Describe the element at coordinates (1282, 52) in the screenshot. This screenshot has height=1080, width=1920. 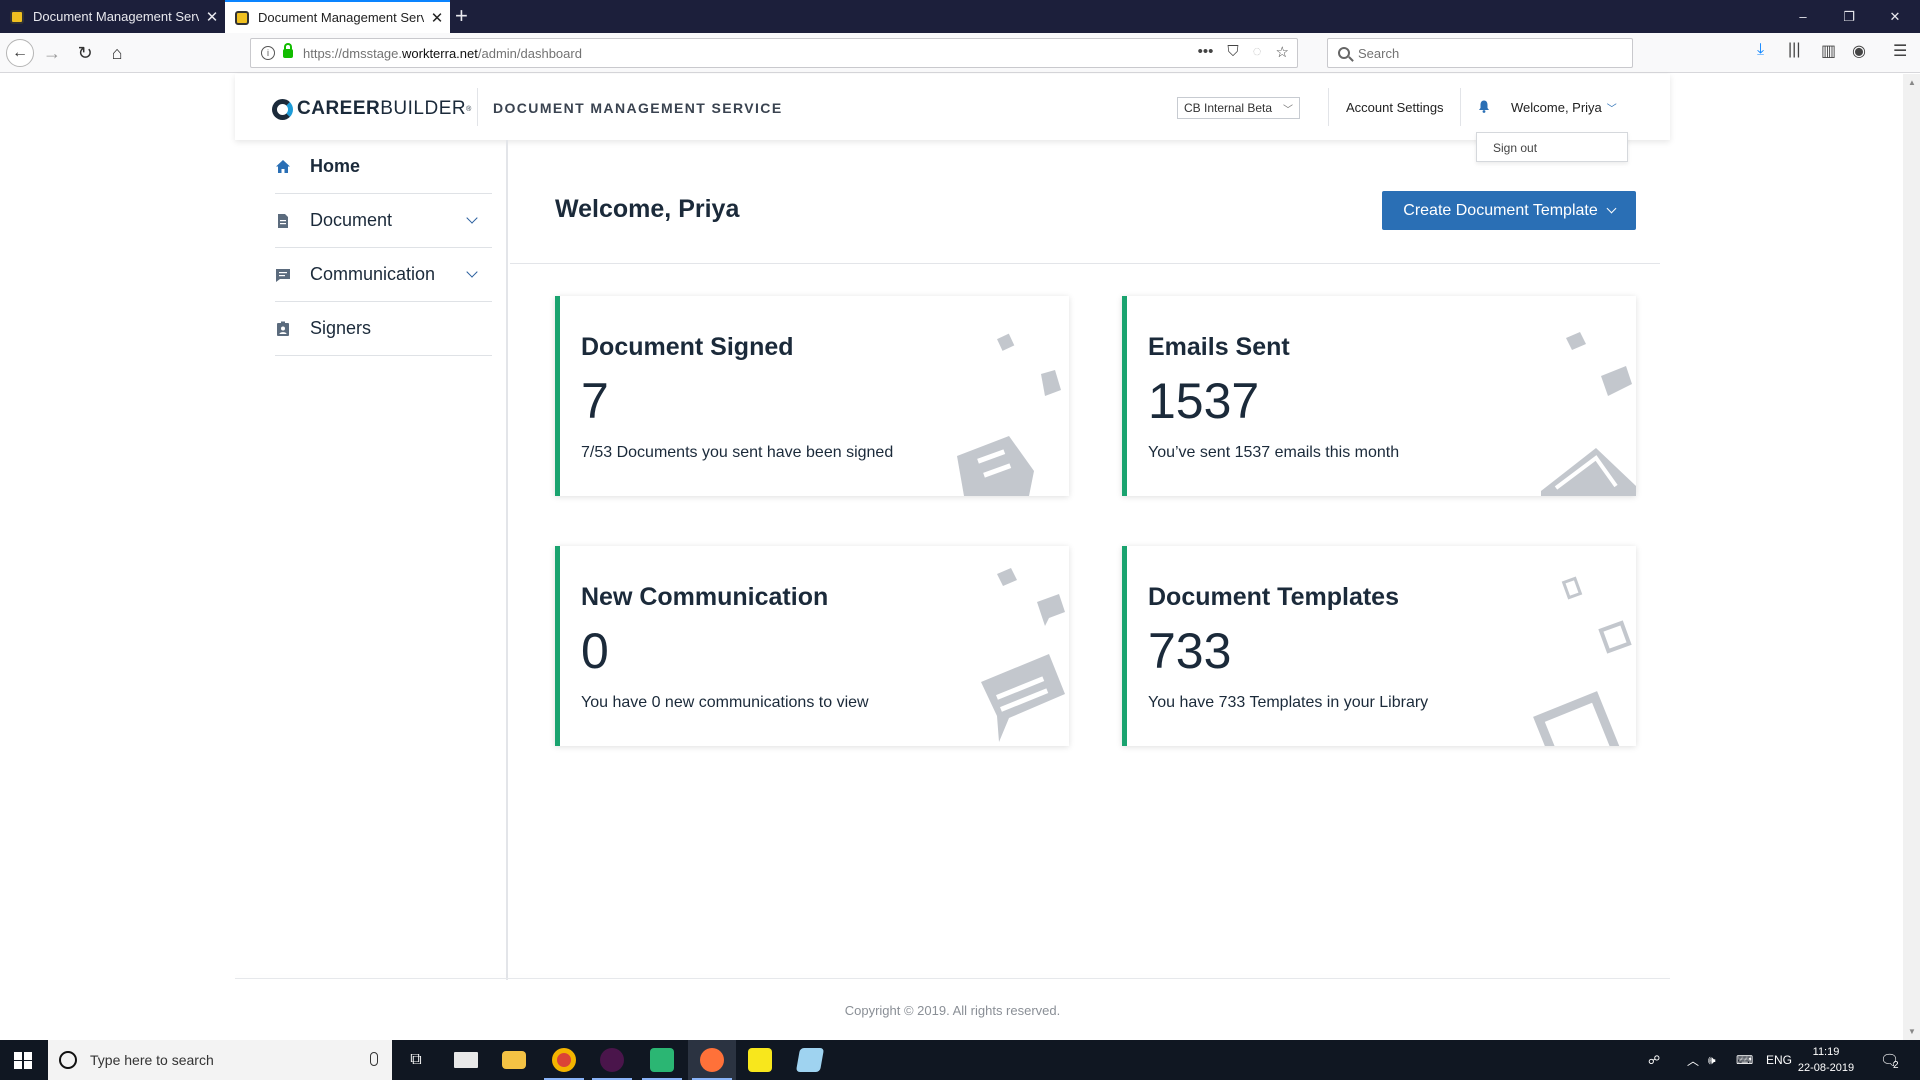
I see `bookmark-star-icon: ☆` at that location.